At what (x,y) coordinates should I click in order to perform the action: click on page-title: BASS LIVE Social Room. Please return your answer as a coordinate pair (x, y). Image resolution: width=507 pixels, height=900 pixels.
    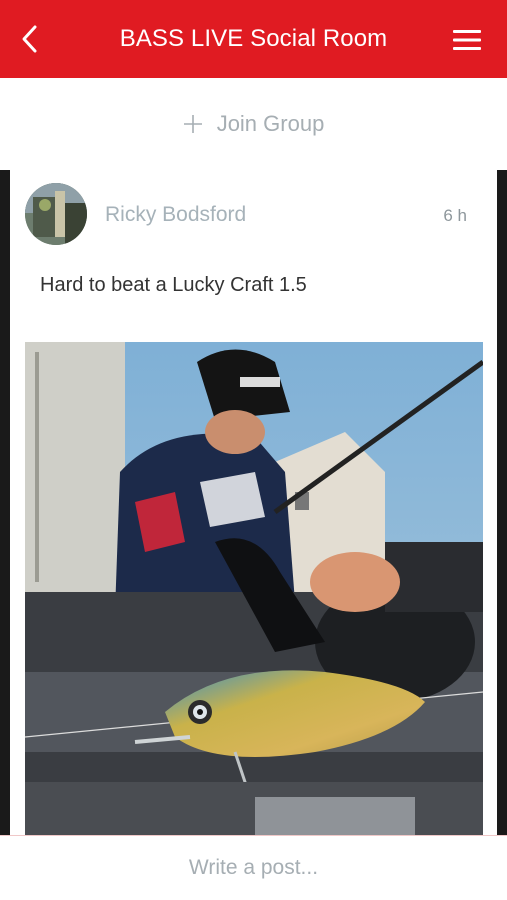
    Looking at the image, I should click on (253, 38).